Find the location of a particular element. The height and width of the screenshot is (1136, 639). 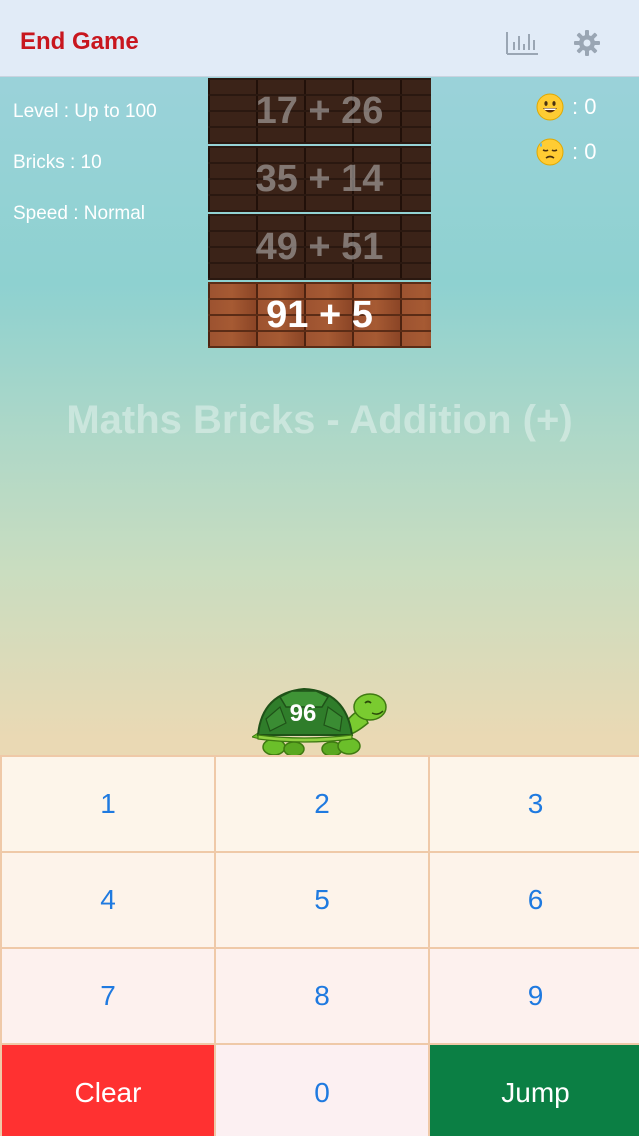

brick: 17 + 26 is located at coordinates (319, 111).